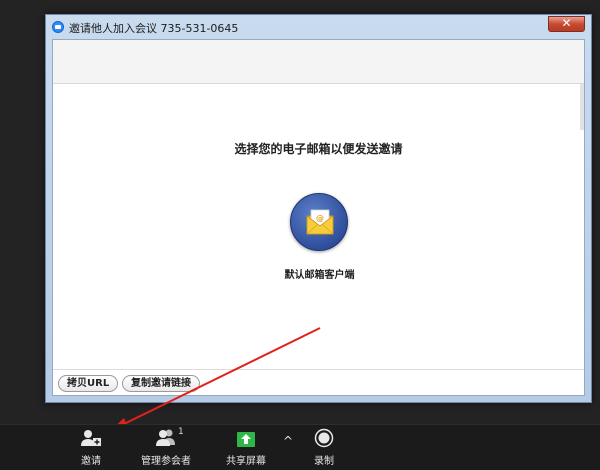 This screenshot has height=470, width=600. I want to click on record-button: 录制, so click(324, 447).